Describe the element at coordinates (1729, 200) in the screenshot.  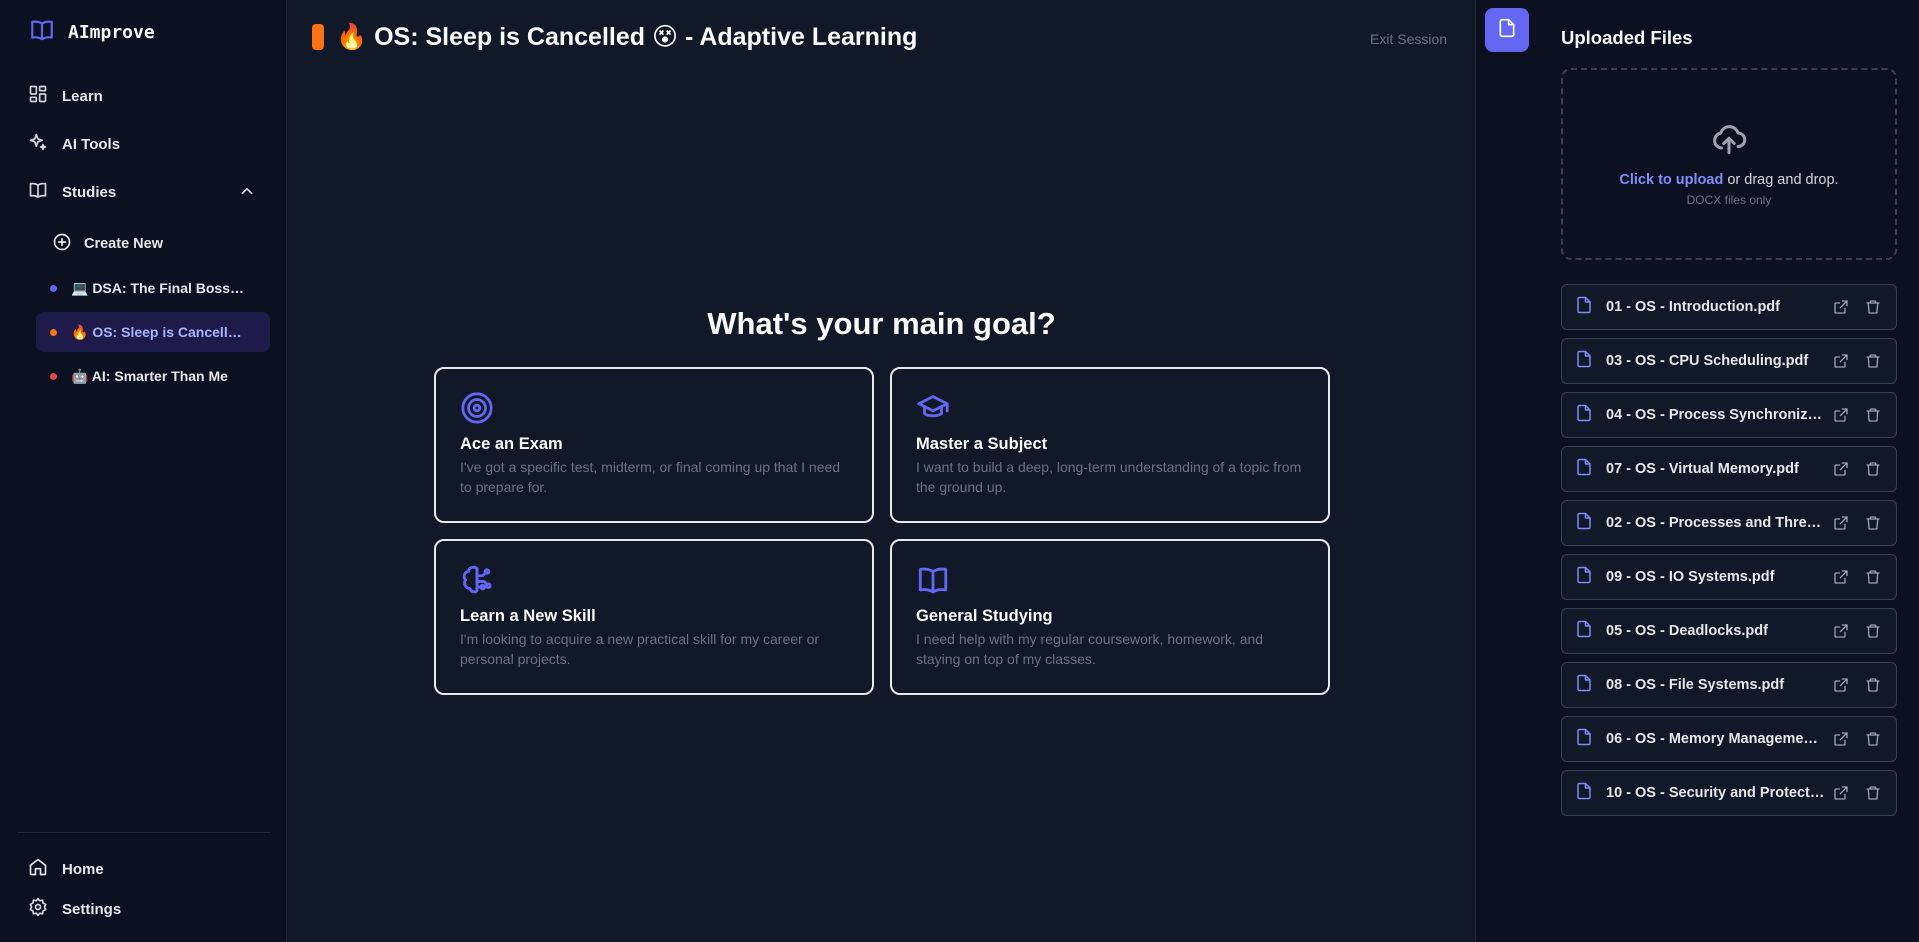
I see `upload-hint: DOCX files only` at that location.